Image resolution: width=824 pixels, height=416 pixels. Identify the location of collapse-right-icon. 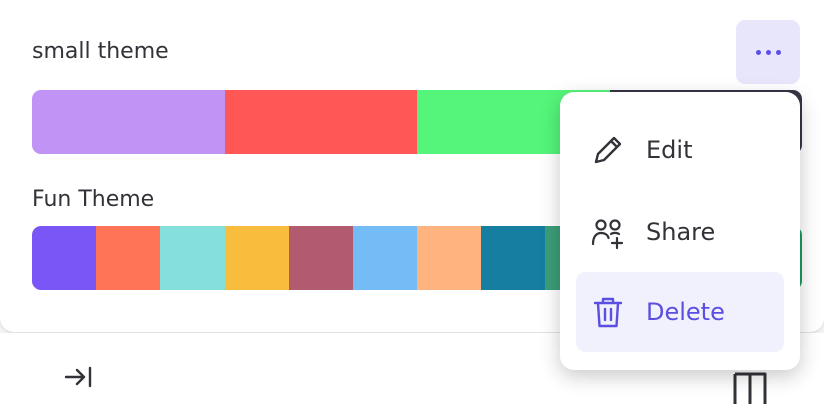
(79, 377).